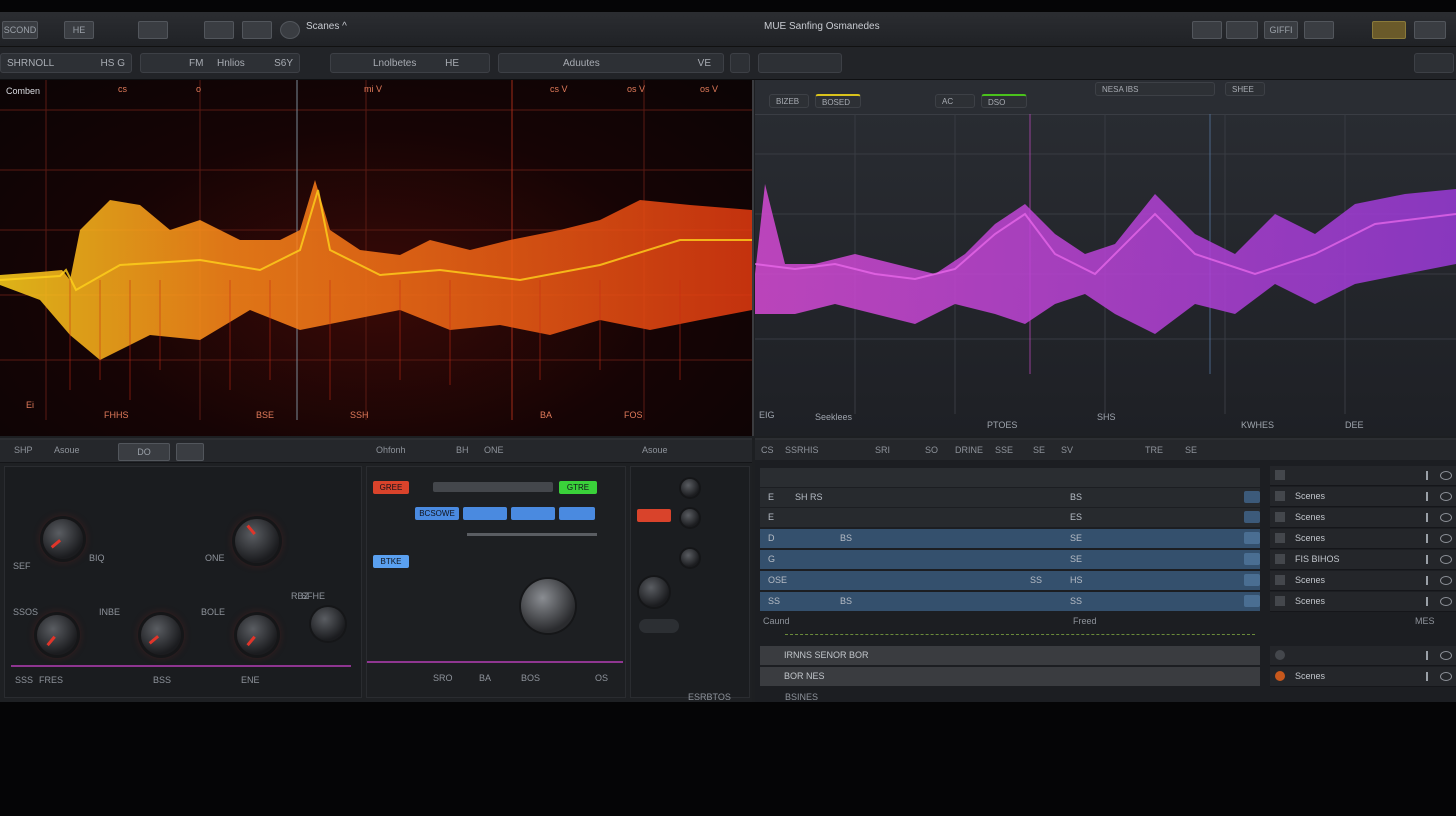  Describe the element at coordinates (265, 415) in the screenshot. I see `scope-left-bottom-label-3: BSE` at that location.